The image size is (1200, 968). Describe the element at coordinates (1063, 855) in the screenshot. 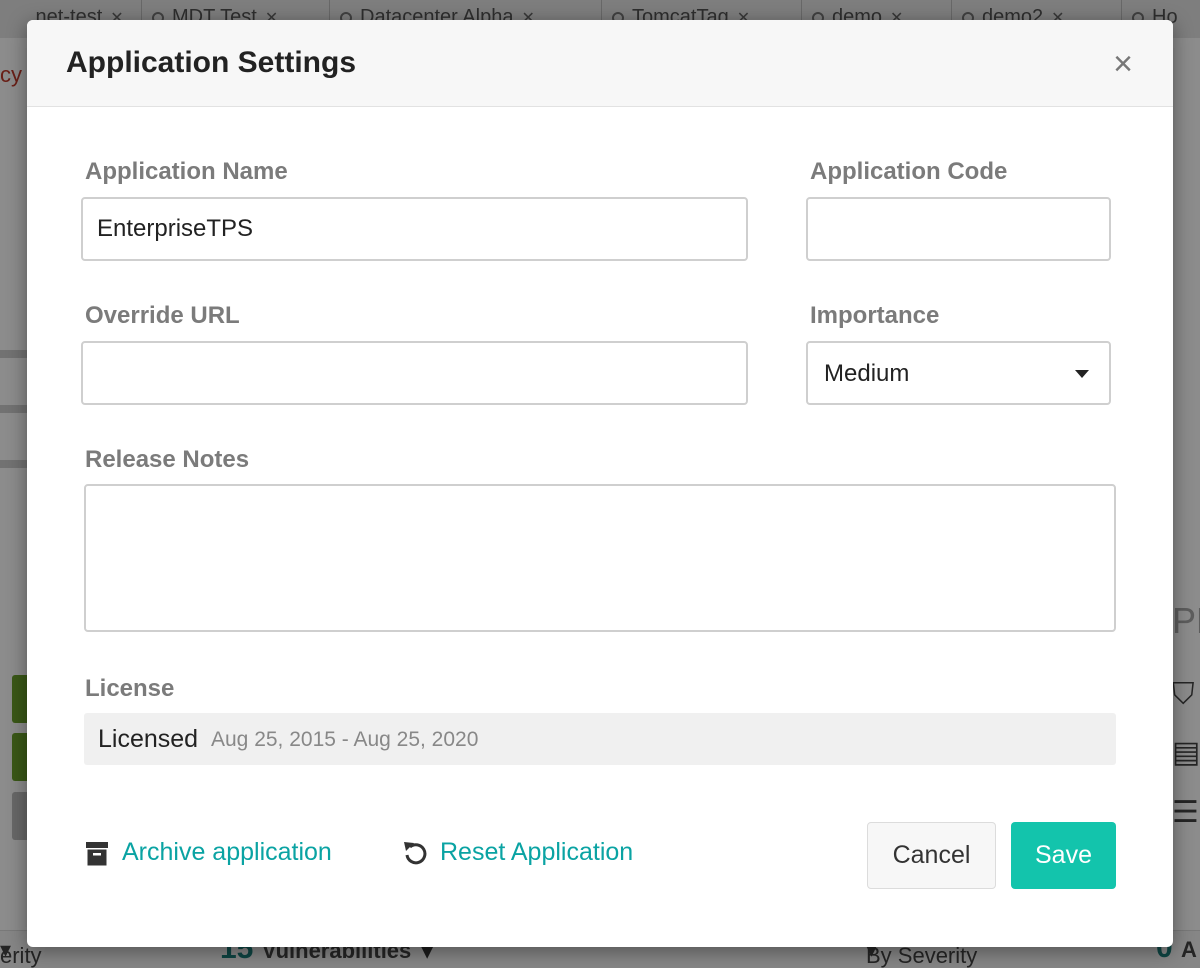

I see `save-button: Save` at that location.